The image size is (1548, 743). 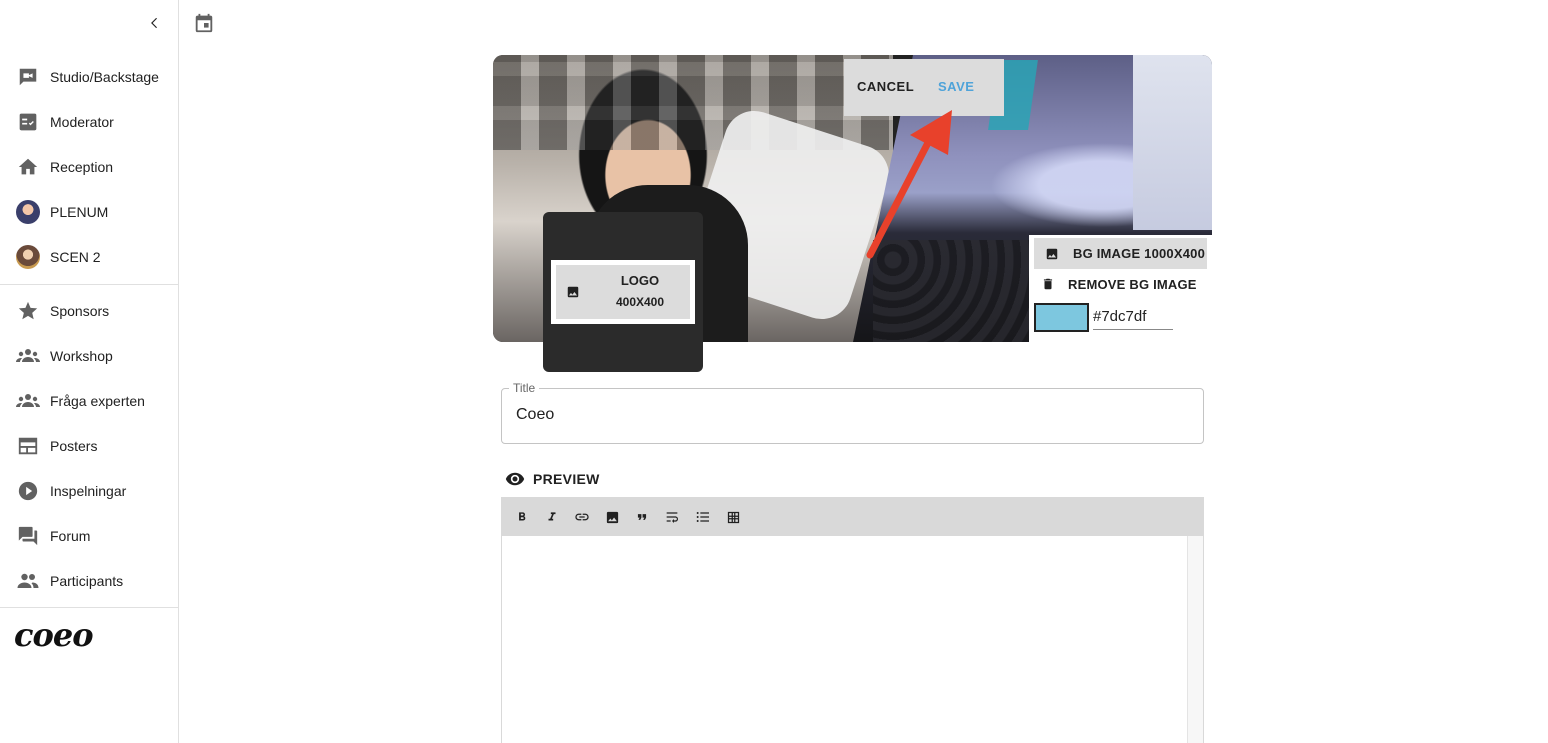 I want to click on sidebar-item-forum: Forum, so click(x=89, y=536).